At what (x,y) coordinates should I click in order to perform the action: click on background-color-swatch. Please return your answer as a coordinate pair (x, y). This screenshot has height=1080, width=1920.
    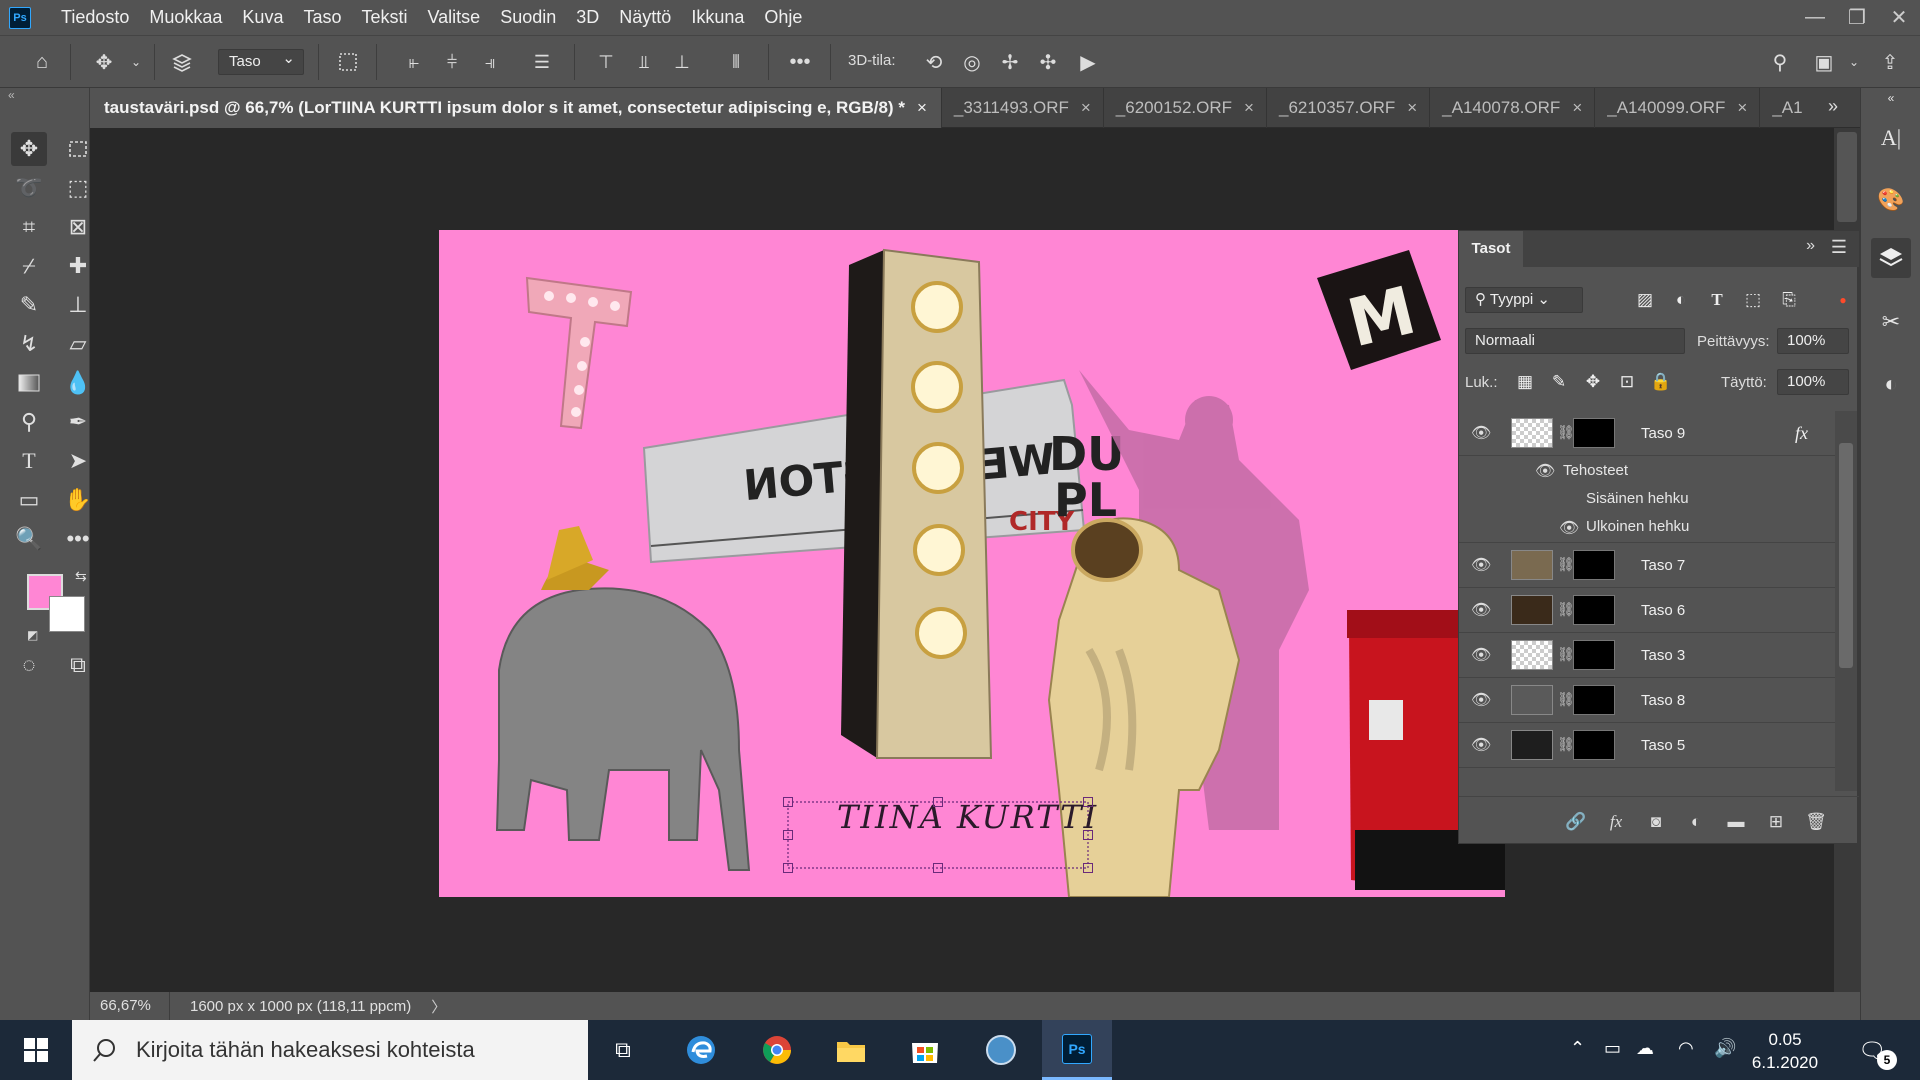
    Looking at the image, I should click on (67, 614).